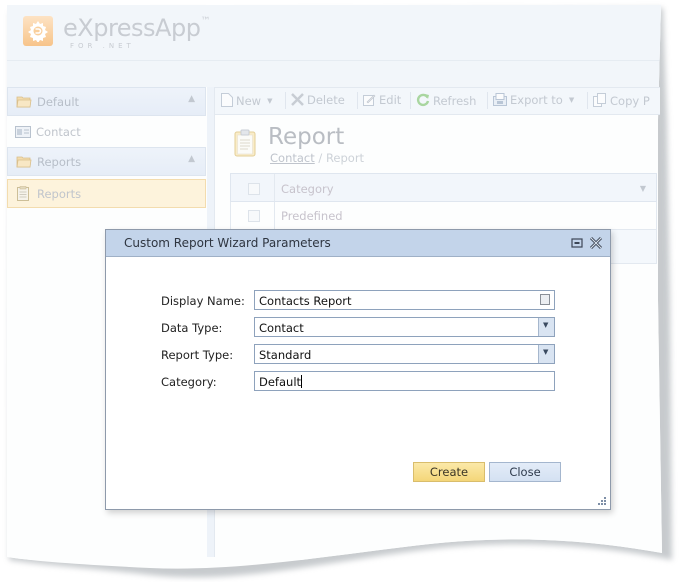 The image size is (685, 582). I want to click on logo-text: eXpressApp™, so click(136, 28).